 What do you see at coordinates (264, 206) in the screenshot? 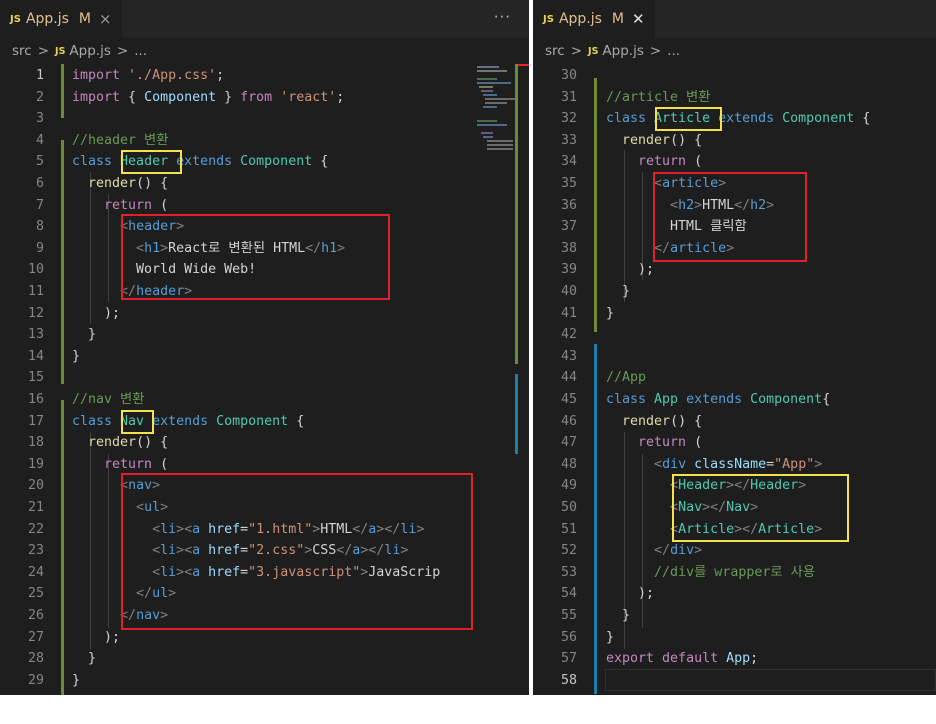
I see `code-line: 7 return (` at bounding box center [264, 206].